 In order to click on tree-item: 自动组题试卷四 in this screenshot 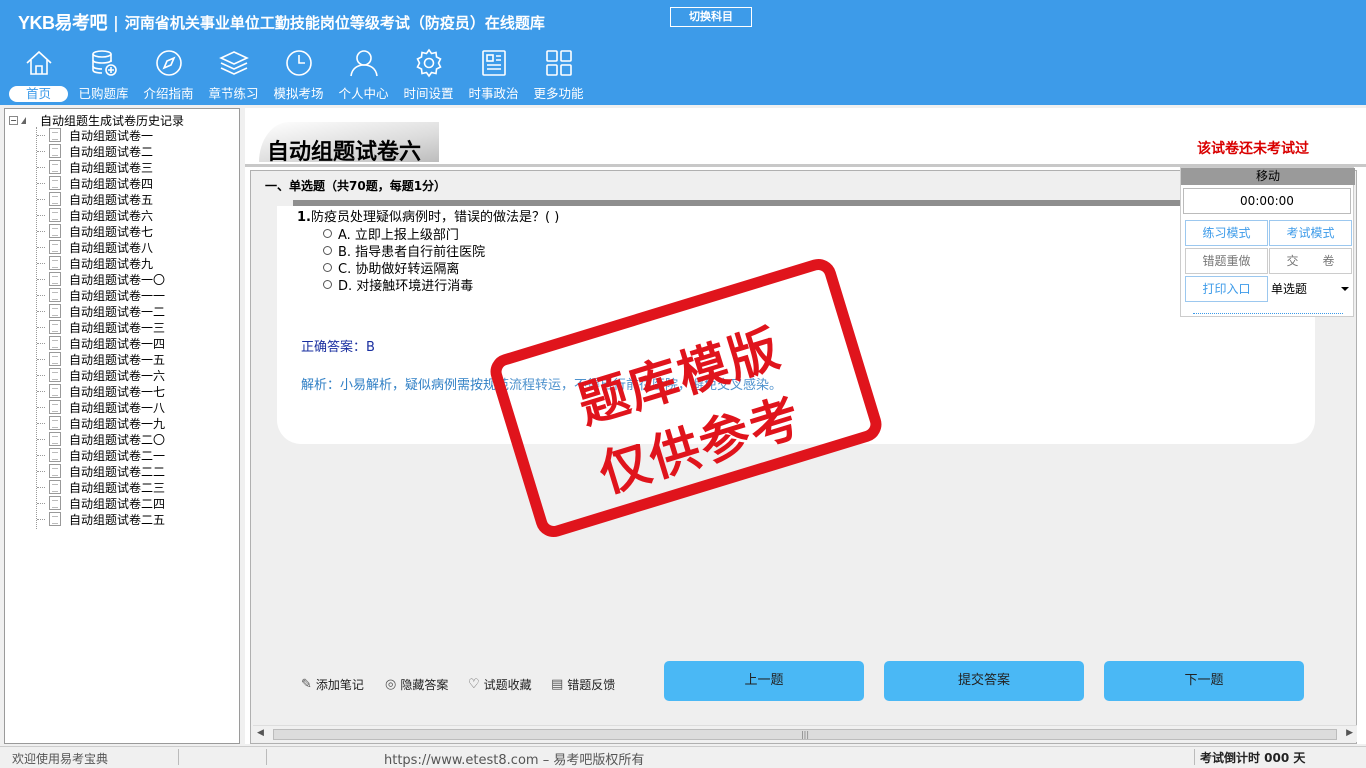, I will do `click(101, 183)`.